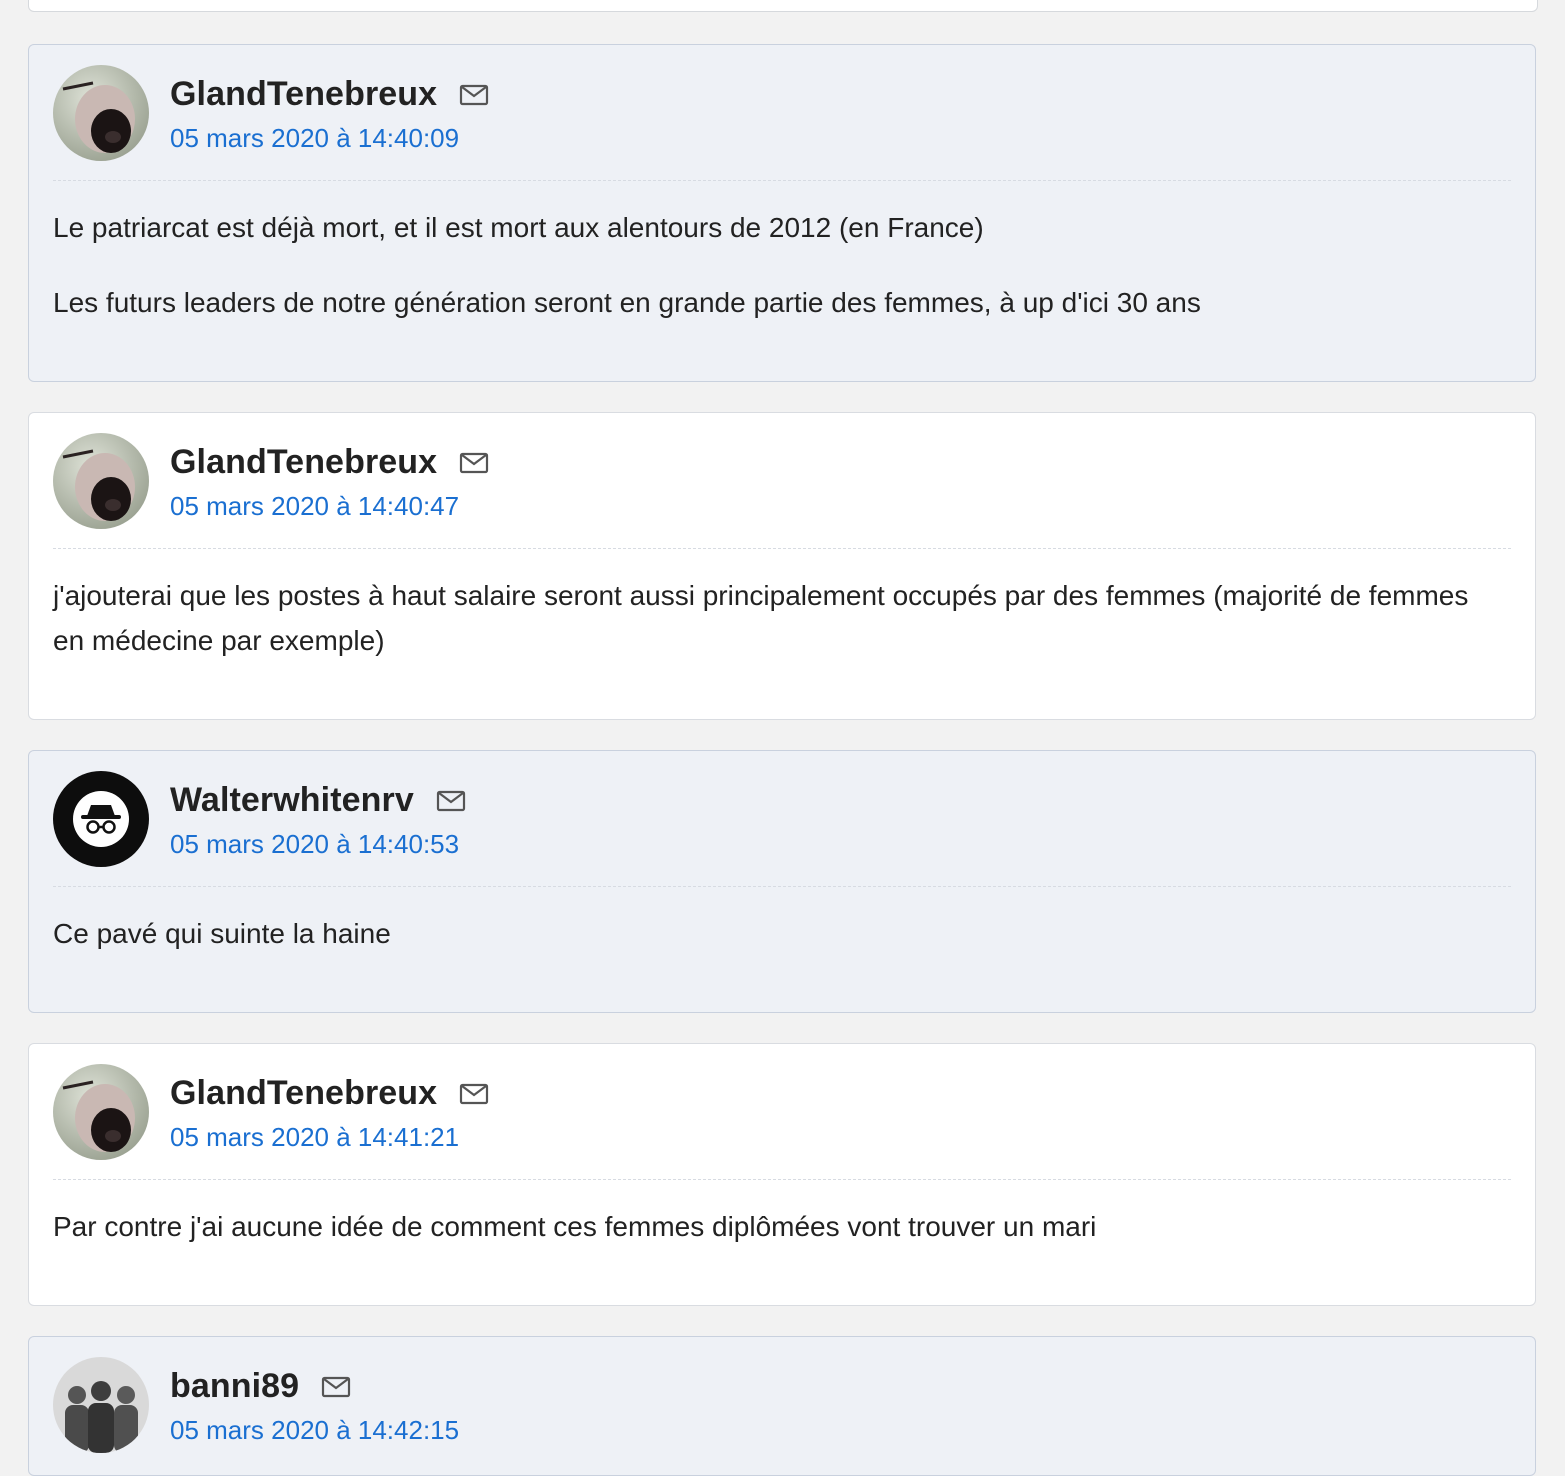 The image size is (1565, 1476). I want to click on post-date-link: 05 mars 2020 à 14:40:53, so click(314, 844).